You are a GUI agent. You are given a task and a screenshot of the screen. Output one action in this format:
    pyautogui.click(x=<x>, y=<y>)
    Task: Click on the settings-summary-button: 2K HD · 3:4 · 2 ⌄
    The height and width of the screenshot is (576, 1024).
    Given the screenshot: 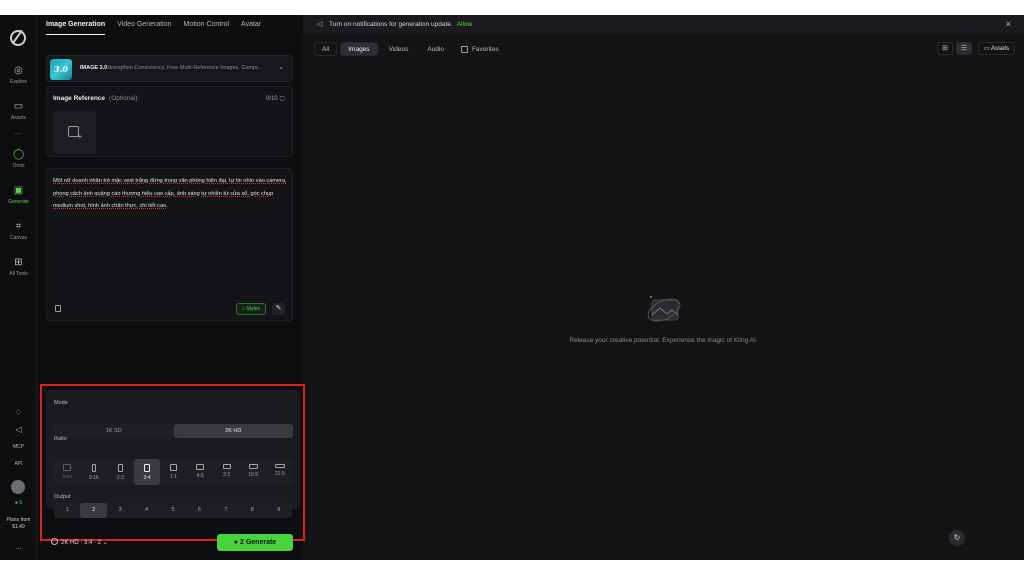 What is the action you would take?
    pyautogui.click(x=79, y=542)
    